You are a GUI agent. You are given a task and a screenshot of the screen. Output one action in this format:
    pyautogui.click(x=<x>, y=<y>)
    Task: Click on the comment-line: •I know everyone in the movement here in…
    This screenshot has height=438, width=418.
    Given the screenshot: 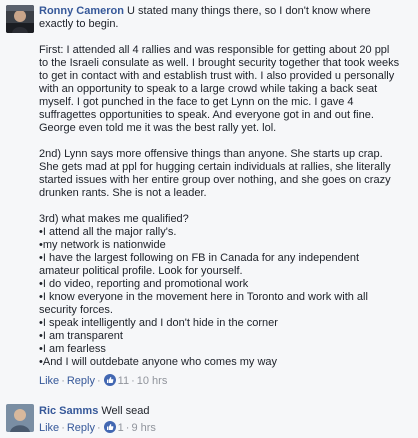 What is the action you would take?
    pyautogui.click(x=203, y=297)
    